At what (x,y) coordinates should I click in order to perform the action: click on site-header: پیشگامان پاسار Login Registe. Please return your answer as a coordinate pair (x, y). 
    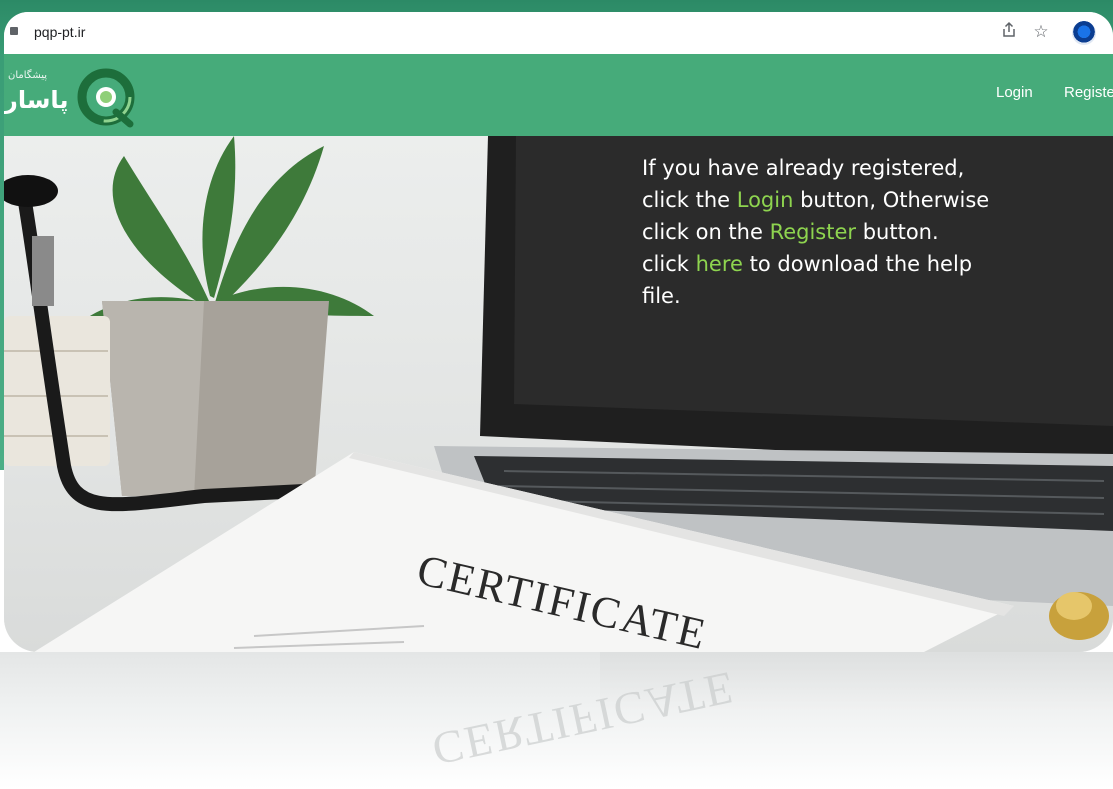
    Looking at the image, I should click on (558, 95).